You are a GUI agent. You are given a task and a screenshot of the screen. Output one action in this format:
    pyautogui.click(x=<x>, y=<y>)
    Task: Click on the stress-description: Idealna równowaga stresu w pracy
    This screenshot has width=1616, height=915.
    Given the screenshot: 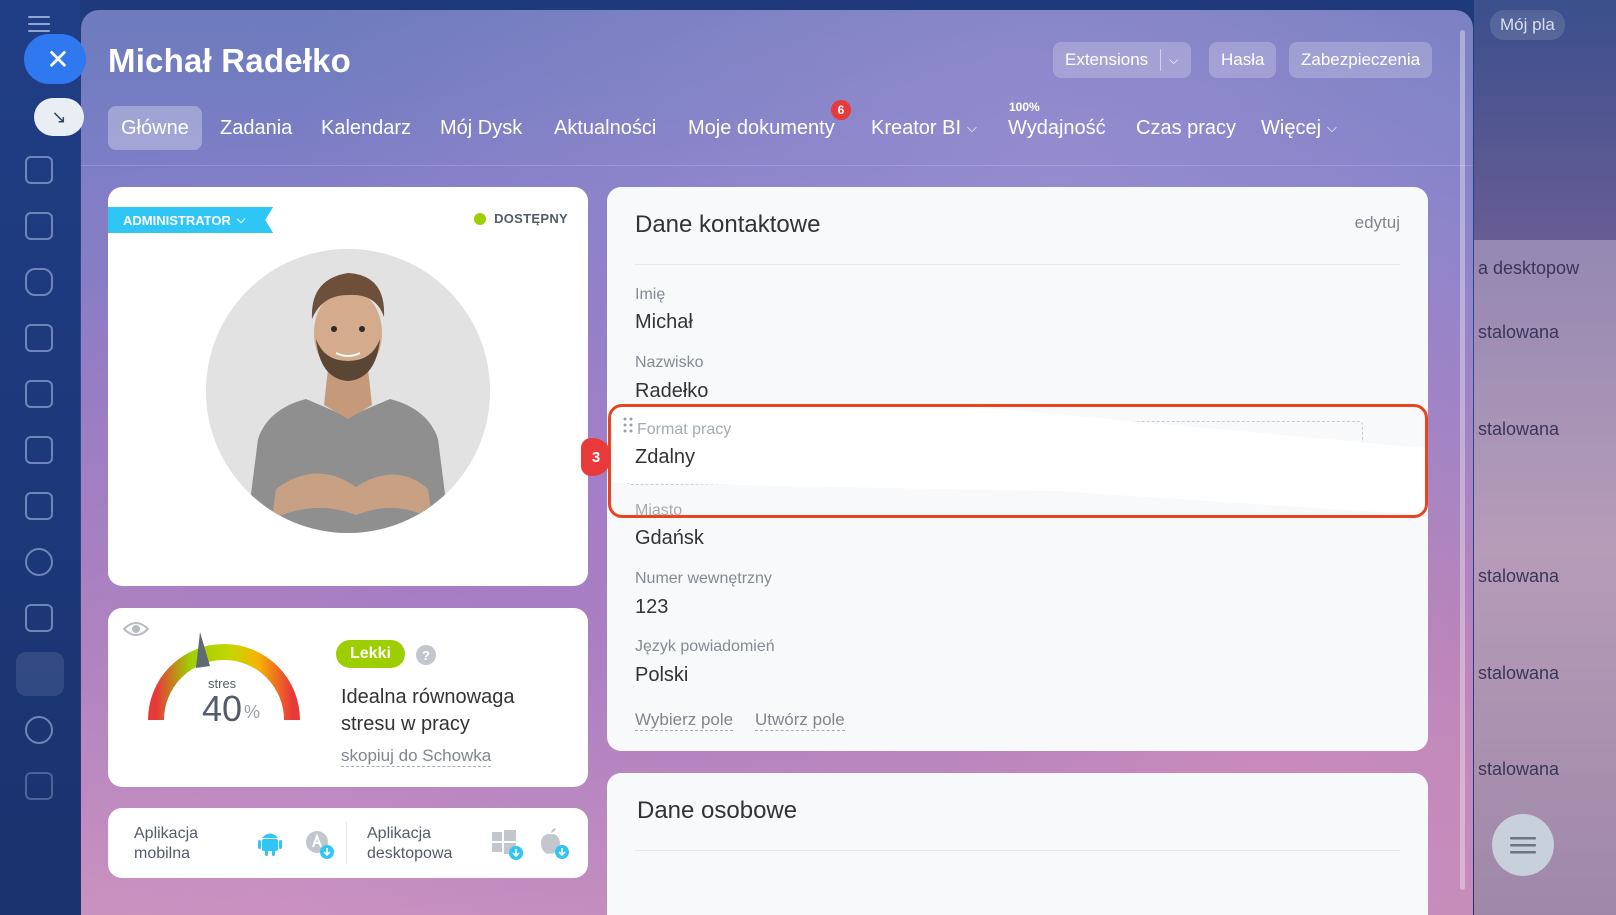 What is the action you would take?
    pyautogui.click(x=428, y=710)
    